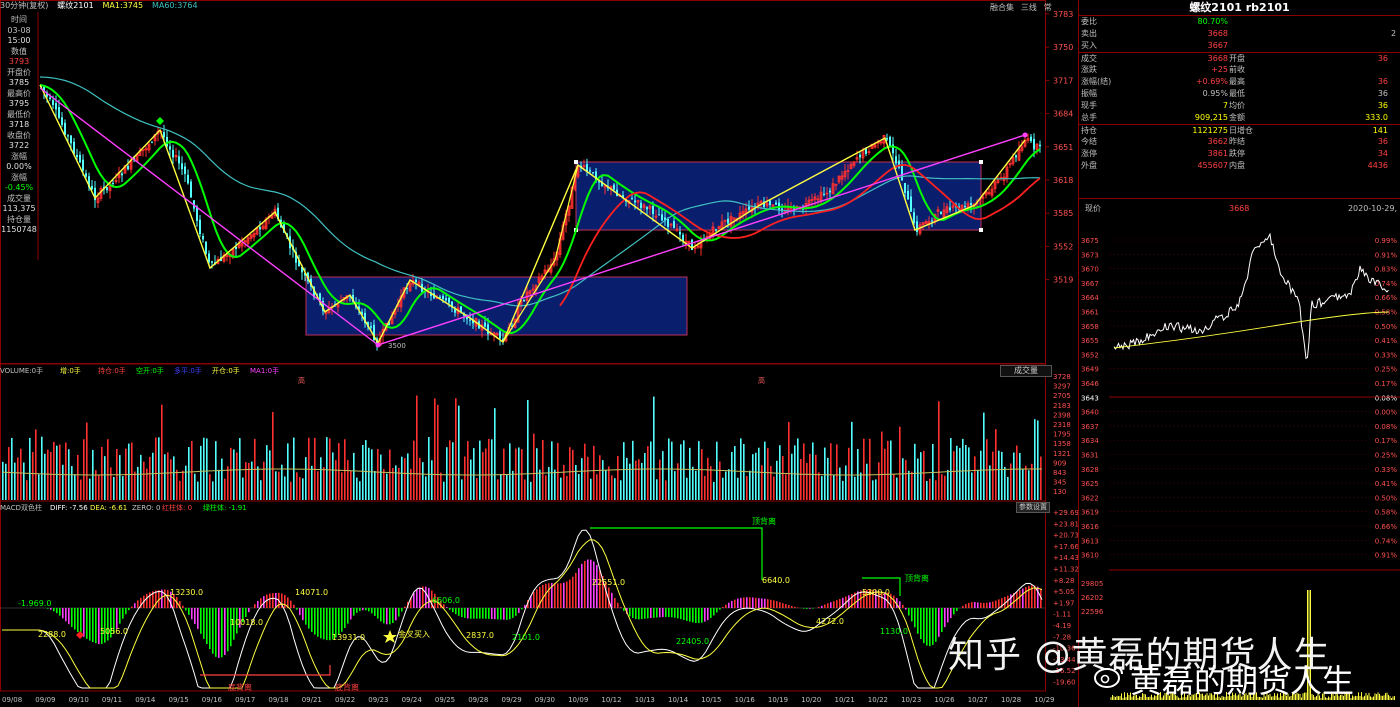 The image size is (1400, 707). Describe the element at coordinates (108, 508) in the screenshot. I see `macd-dea: DEA: -6.61` at that location.